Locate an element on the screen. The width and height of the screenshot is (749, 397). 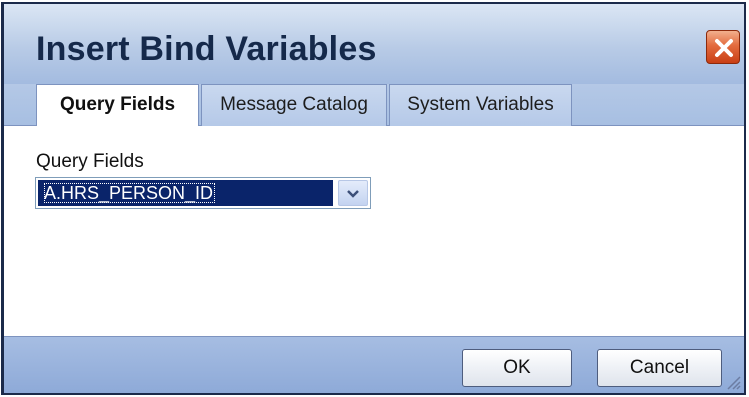
query-fields-label: Query Fields is located at coordinates (90, 161).